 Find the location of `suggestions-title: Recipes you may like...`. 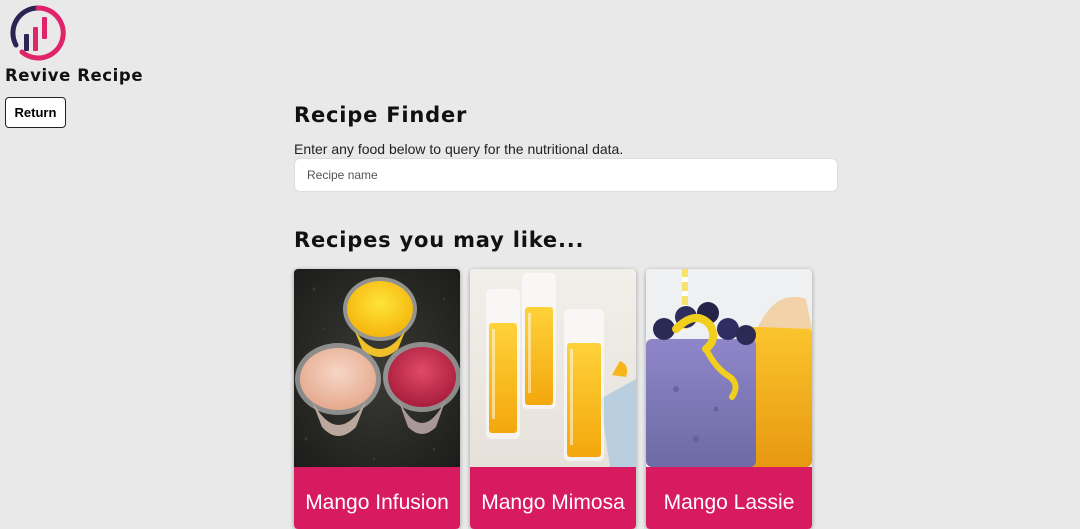

suggestions-title: Recipes you may like... is located at coordinates (439, 240).